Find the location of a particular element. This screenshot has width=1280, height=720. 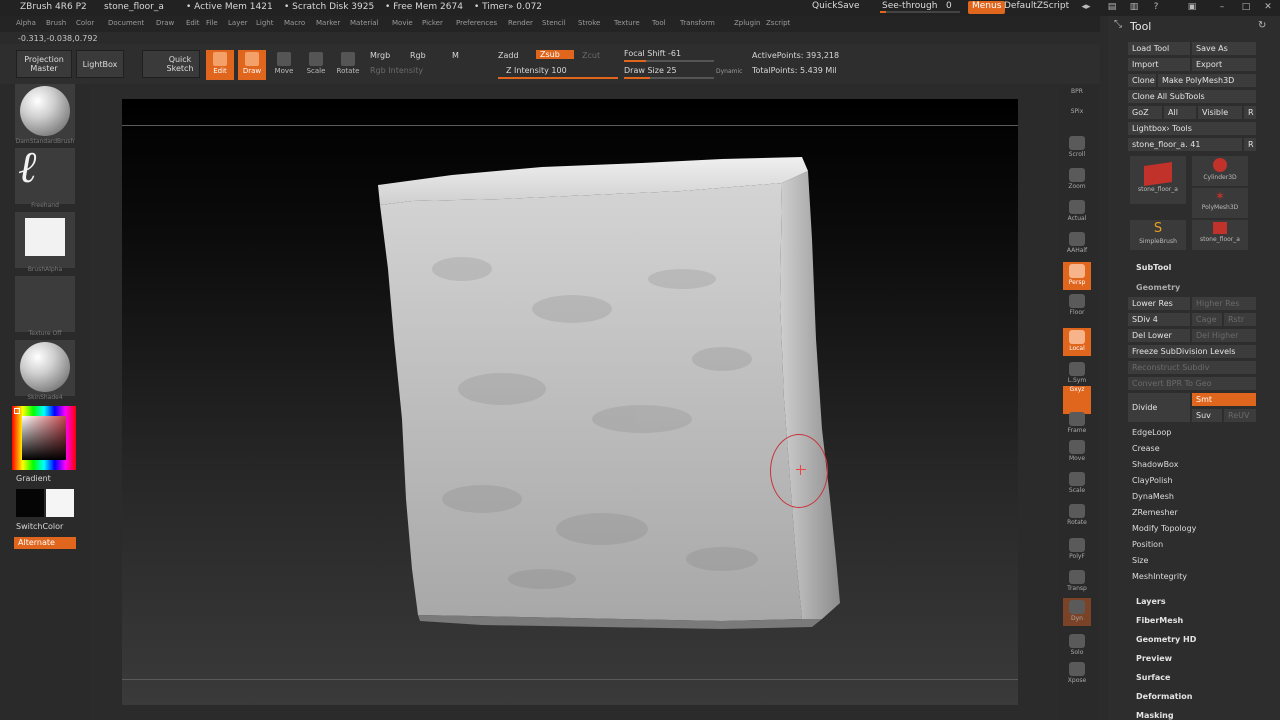

menu-stroke: Stroke is located at coordinates (589, 23).